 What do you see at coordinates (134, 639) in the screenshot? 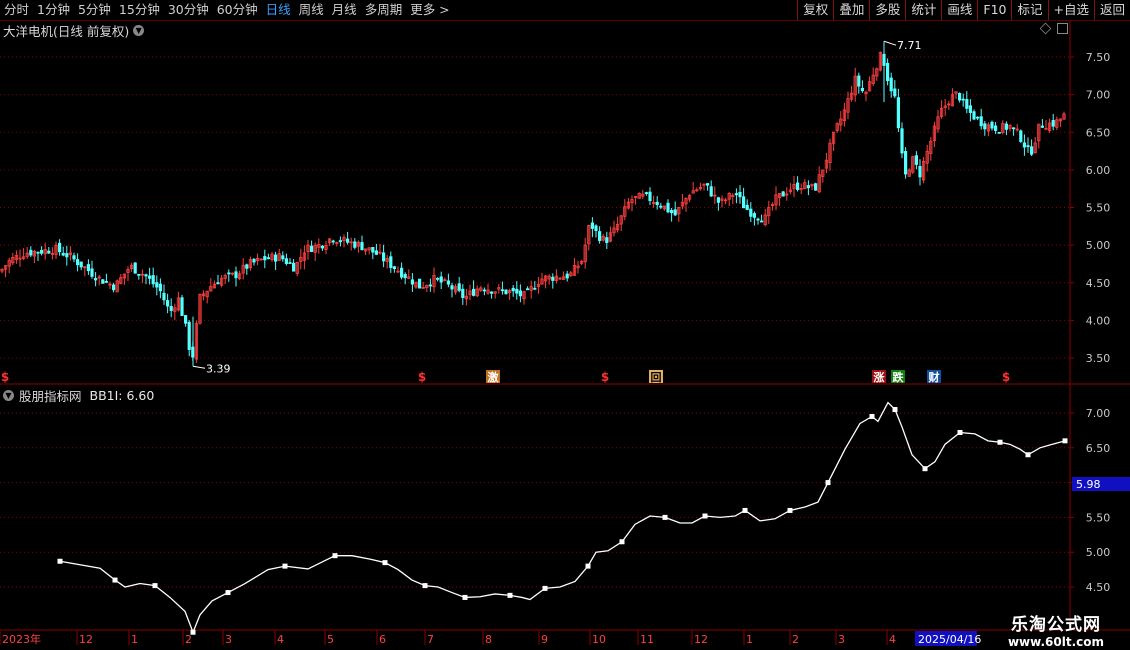
I see `time-label: 1` at bounding box center [134, 639].